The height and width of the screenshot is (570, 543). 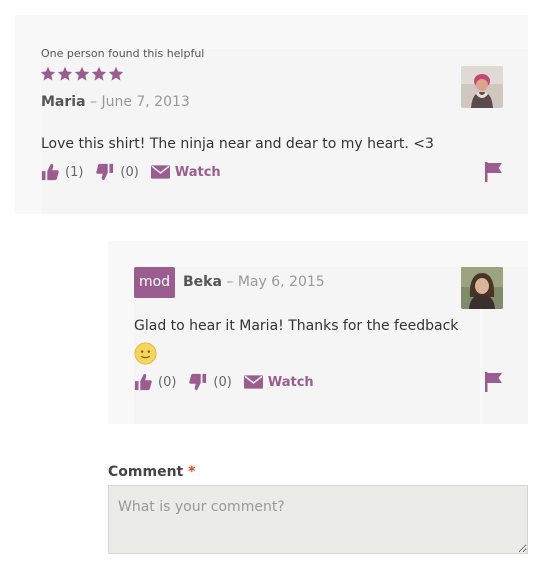 What do you see at coordinates (167, 382) in the screenshot?
I see `upvote-count: (0)` at bounding box center [167, 382].